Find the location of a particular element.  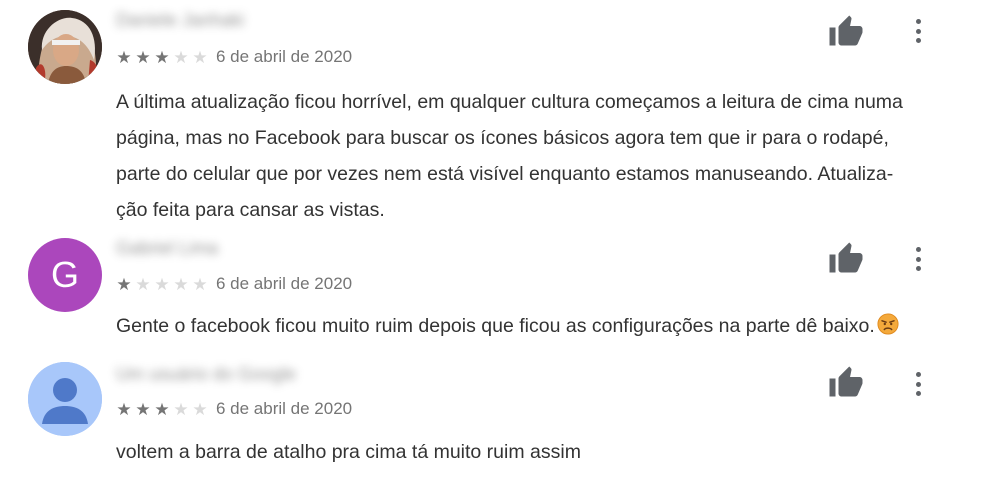

avatar-letter: G is located at coordinates (64, 274).